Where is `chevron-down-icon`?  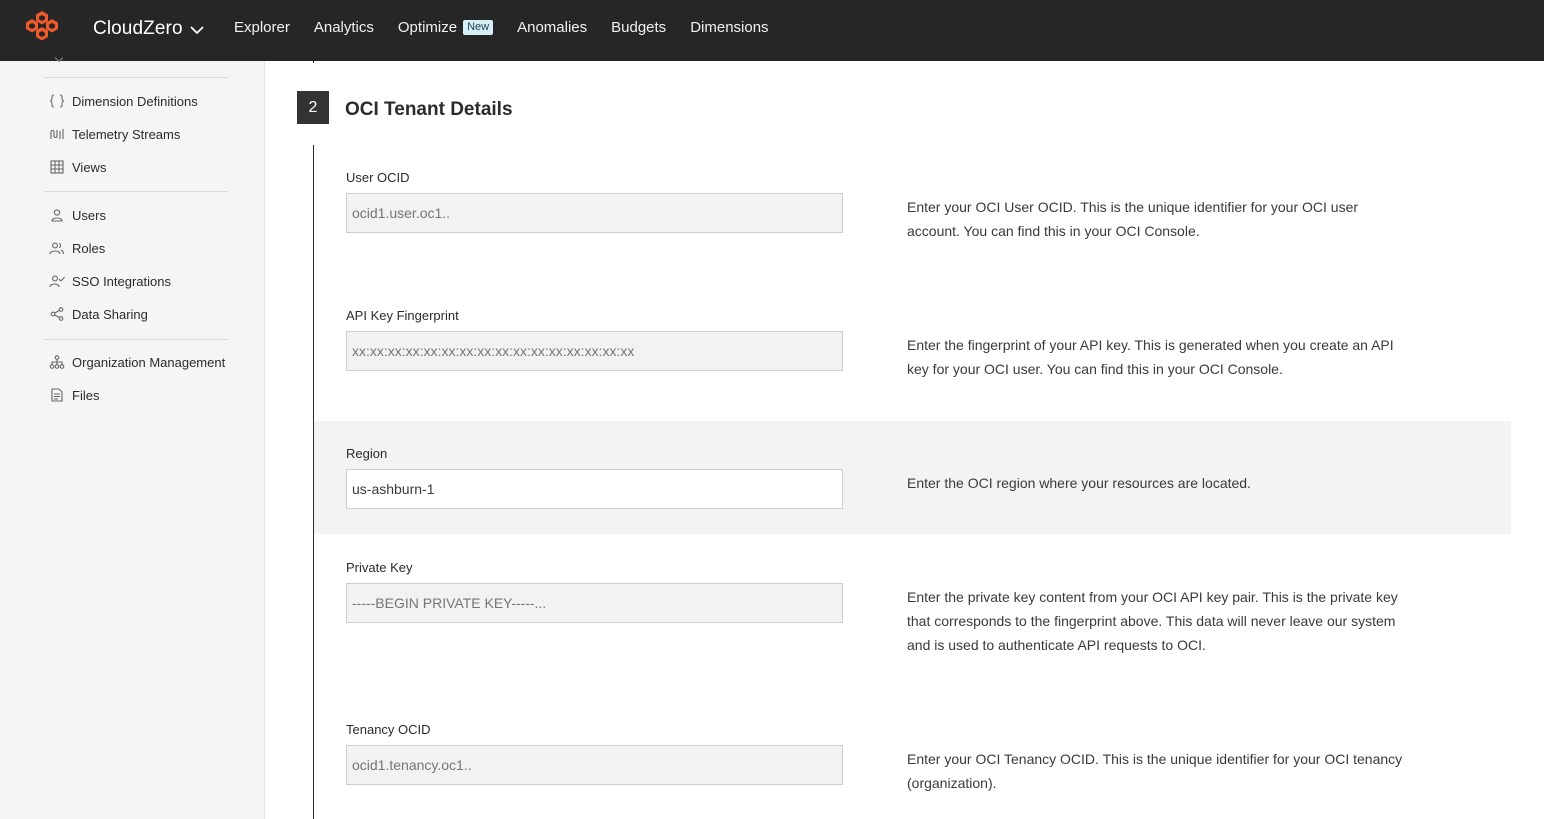
chevron-down-icon is located at coordinates (196, 30).